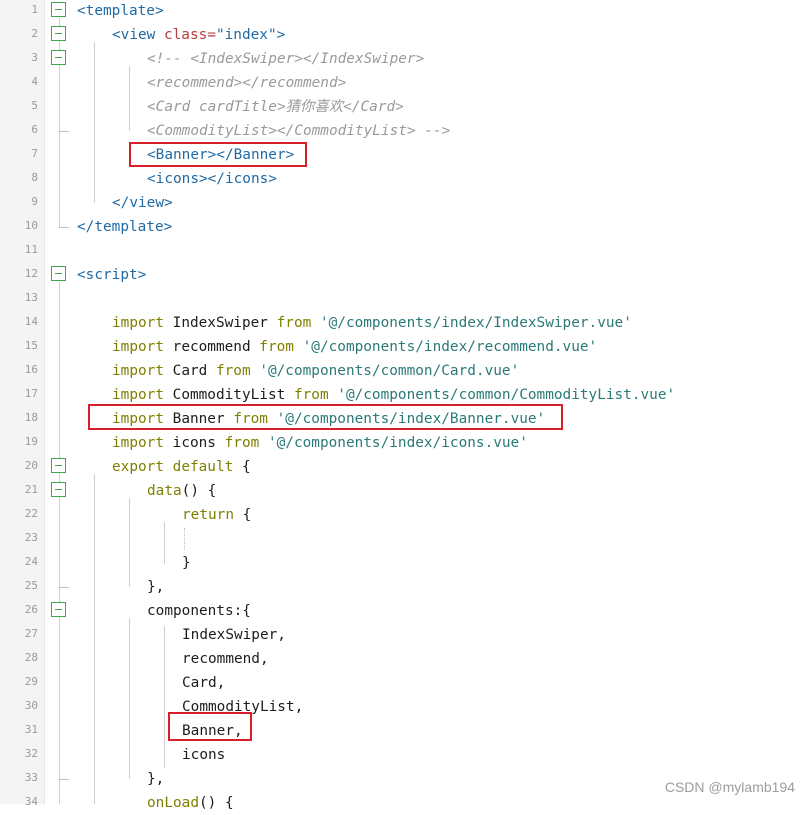  I want to click on line-number: 30, so click(31, 705).